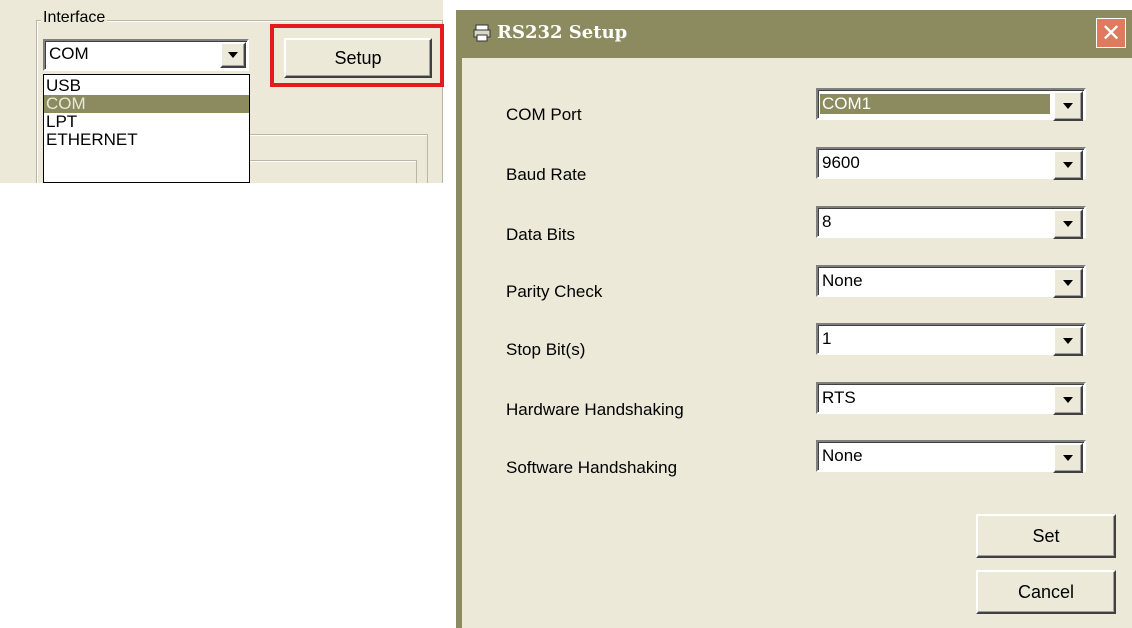  I want to click on dropdown-option-ethernet: ETHERNET, so click(146, 140).